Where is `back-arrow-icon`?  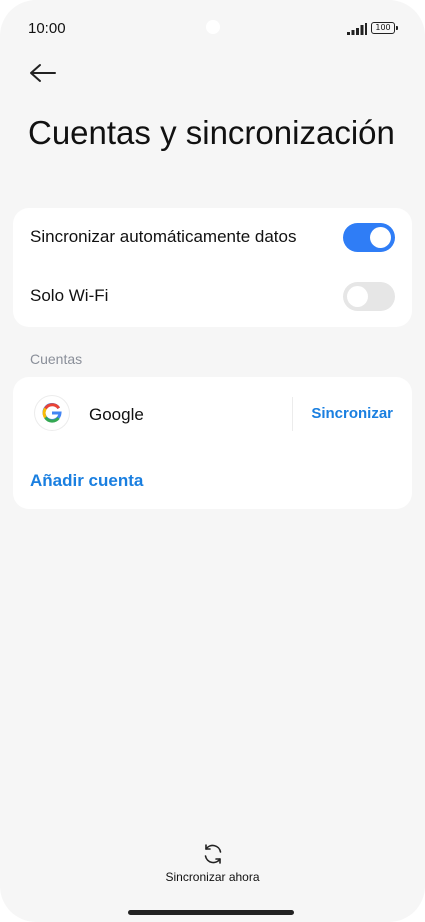 back-arrow-icon is located at coordinates (43, 73).